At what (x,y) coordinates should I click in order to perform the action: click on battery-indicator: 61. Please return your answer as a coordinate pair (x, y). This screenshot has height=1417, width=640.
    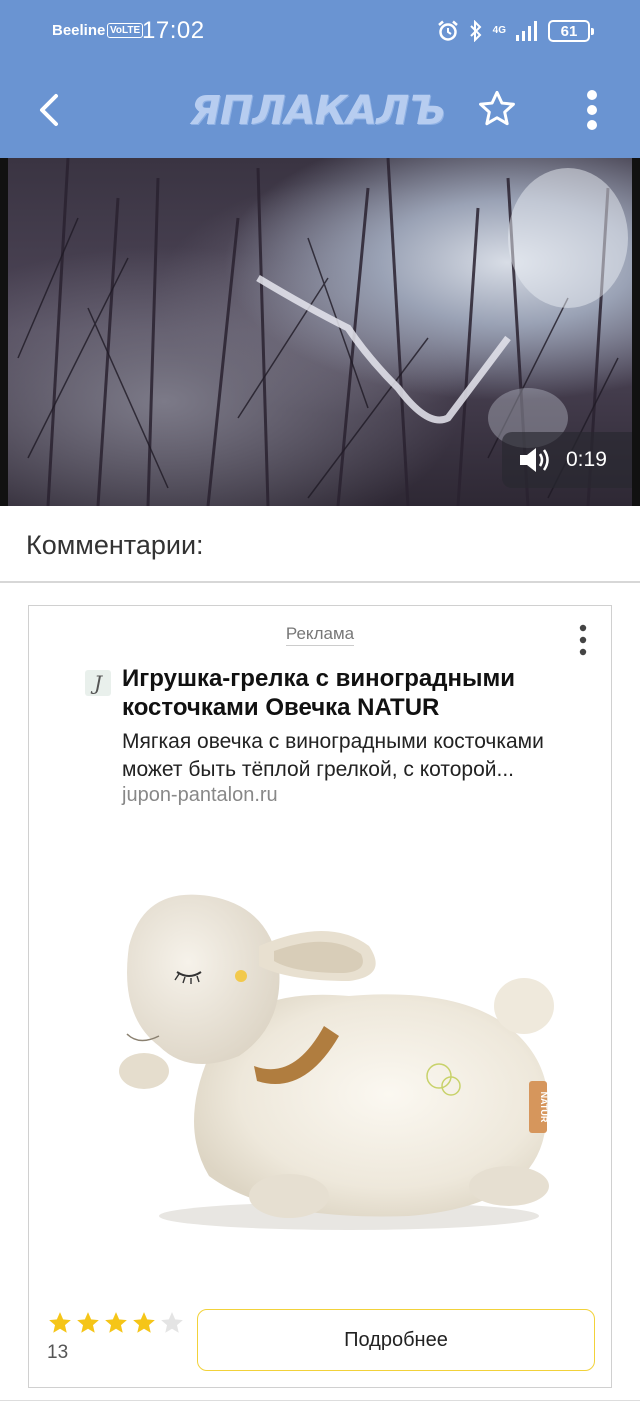
    Looking at the image, I should click on (571, 31).